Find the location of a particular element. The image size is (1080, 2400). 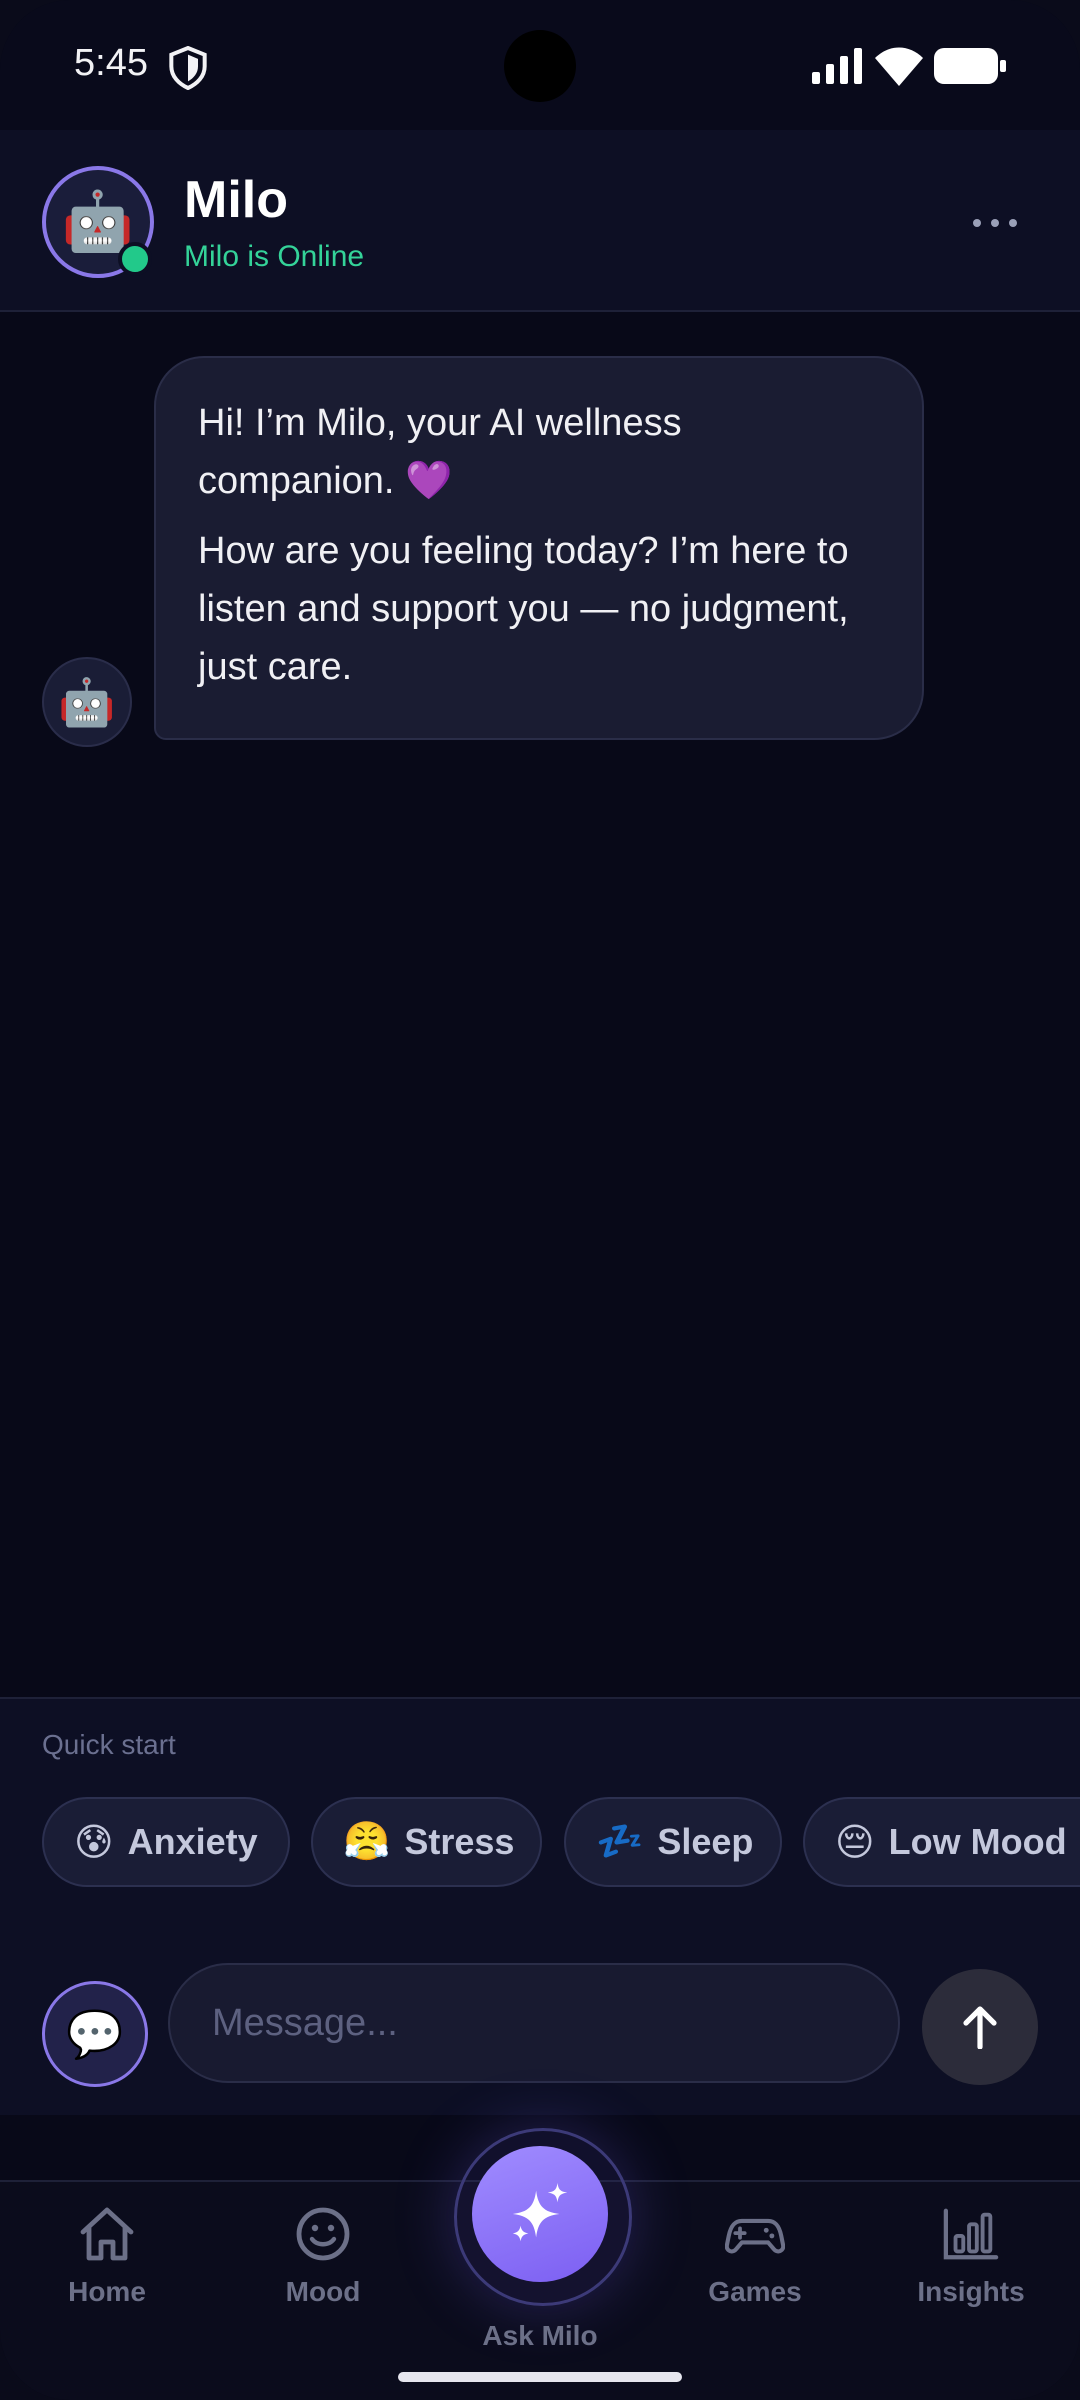

gamepad-icon is located at coordinates (755, 2236).